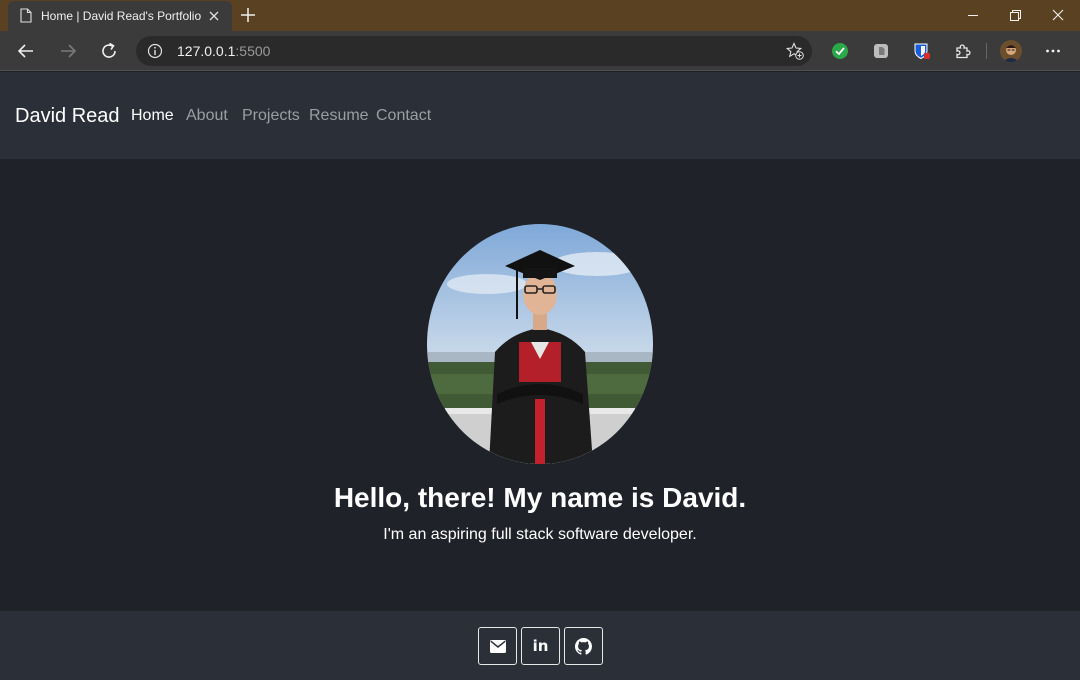 The height and width of the screenshot is (680, 1080). I want to click on tab-title: Home | David Read's Portfolio, so click(121, 16).